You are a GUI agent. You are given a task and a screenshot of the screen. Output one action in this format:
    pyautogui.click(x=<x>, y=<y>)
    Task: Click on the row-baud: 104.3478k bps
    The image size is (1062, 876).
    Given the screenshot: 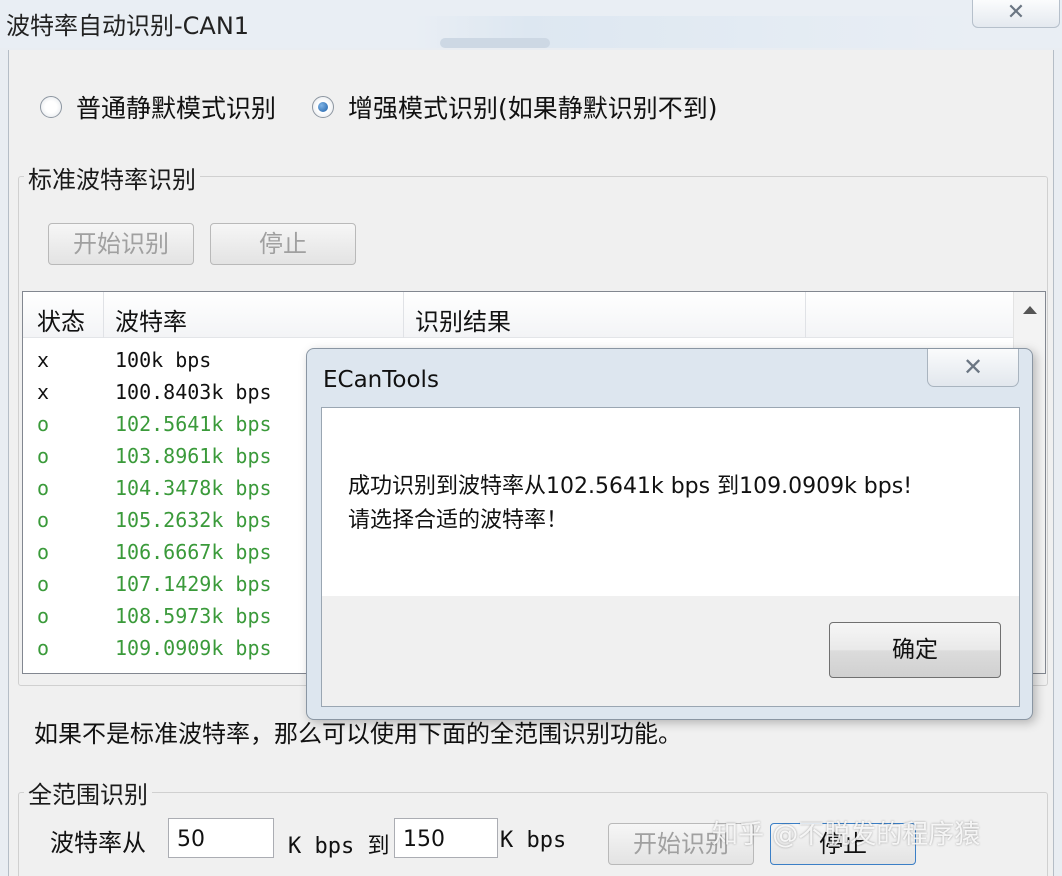 What is the action you would take?
    pyautogui.click(x=193, y=488)
    